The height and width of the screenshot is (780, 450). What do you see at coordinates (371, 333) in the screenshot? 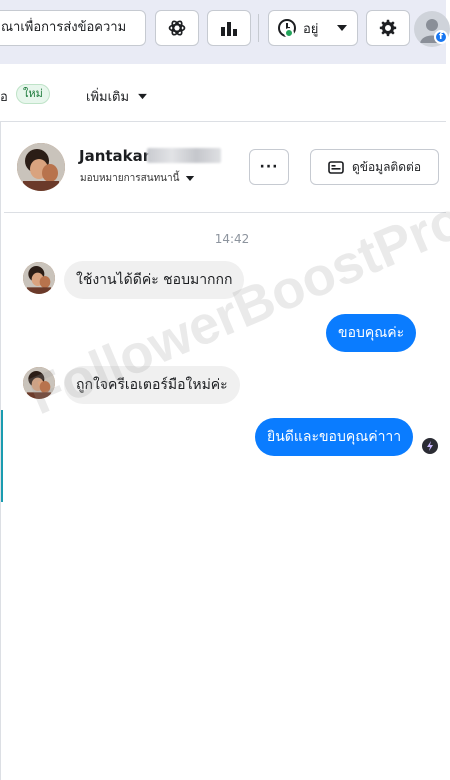
I see `outgoing-message: ขอบคุณค่ะ` at bounding box center [371, 333].